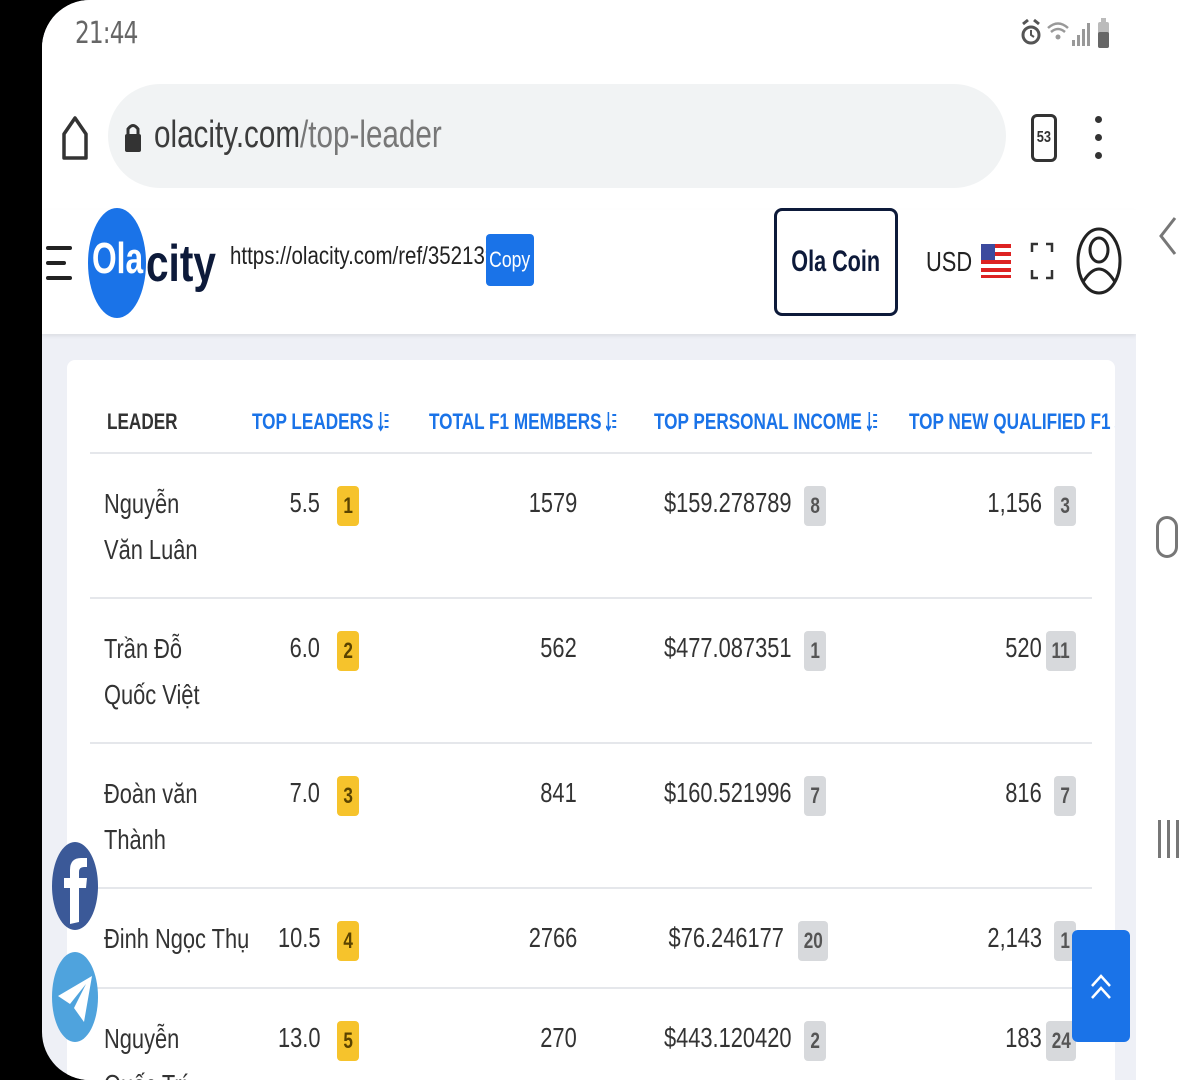 The height and width of the screenshot is (1080, 1200). What do you see at coordinates (1023, 1037) in the screenshot?
I see `new-qualified-value: 183` at bounding box center [1023, 1037].